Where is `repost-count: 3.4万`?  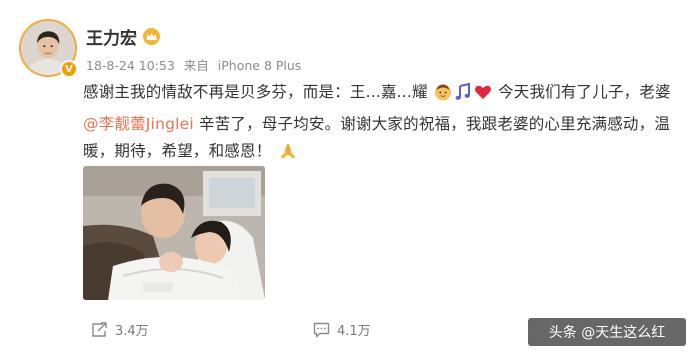 repost-count: 3.4万 is located at coordinates (132, 331).